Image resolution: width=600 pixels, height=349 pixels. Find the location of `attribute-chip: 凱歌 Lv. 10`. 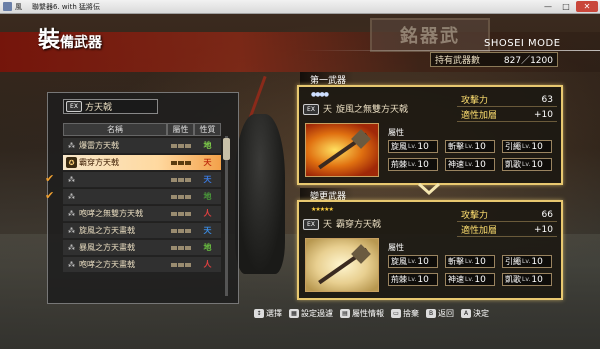

attribute-chip: 凱歌 Lv. 10 is located at coordinates (527, 164).